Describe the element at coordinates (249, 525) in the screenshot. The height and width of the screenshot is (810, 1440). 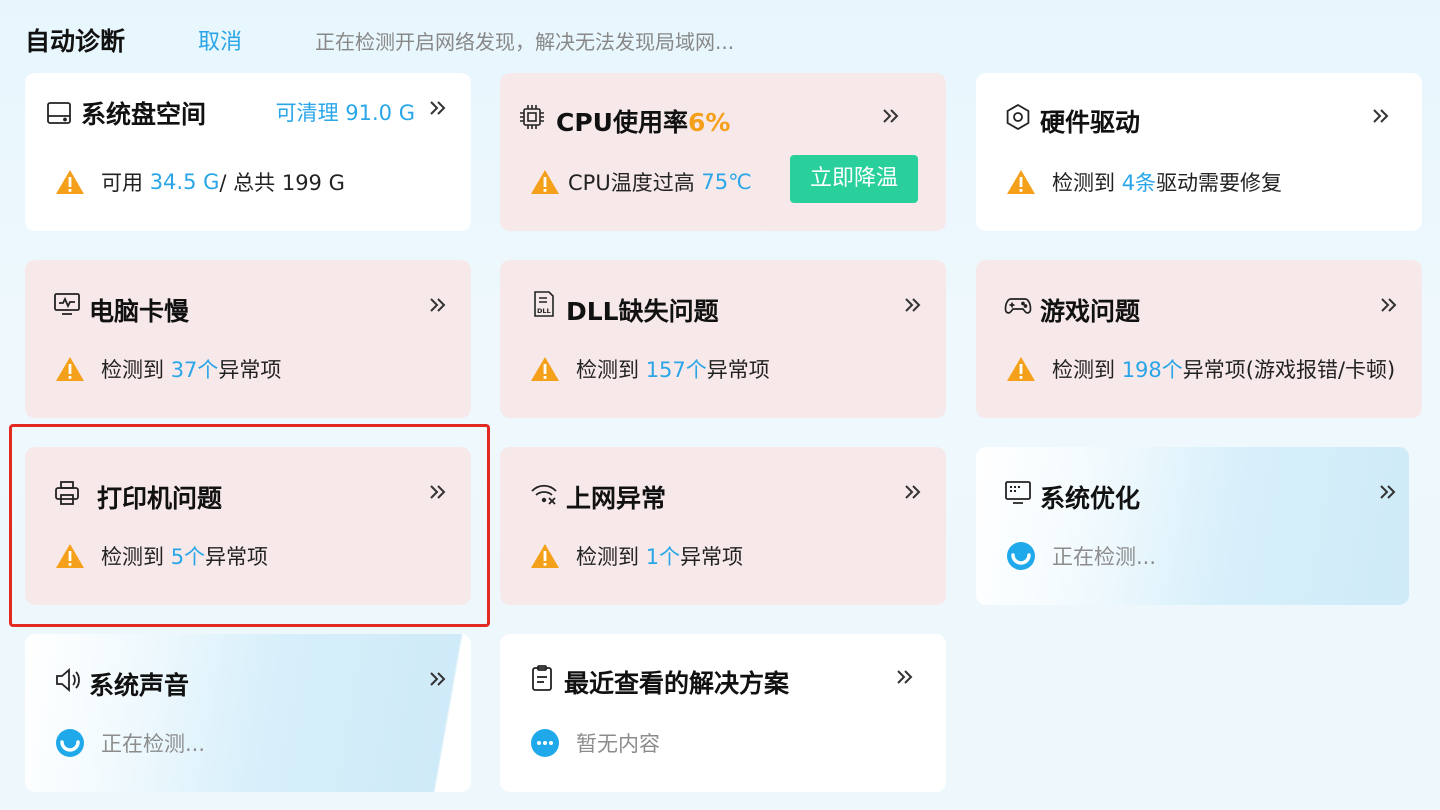
I see `selection-highlight-box` at that location.